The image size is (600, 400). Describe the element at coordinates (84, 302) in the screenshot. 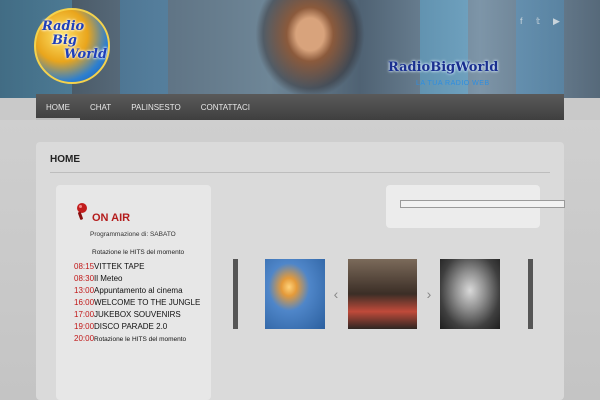

I see `schedule-time: 16:00` at that location.